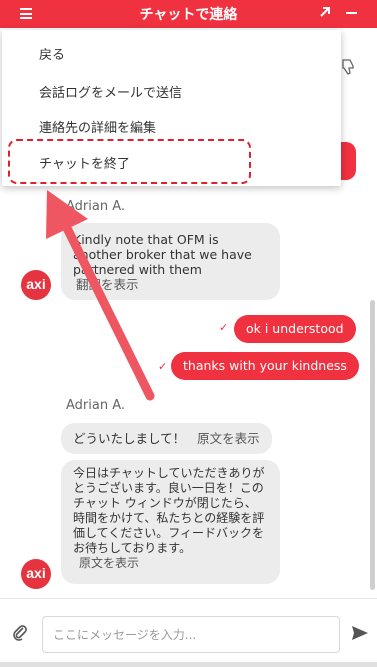 This screenshot has height=667, width=377. I want to click on incoming-message: どういたしまして！ 原文を表示, so click(166, 438).